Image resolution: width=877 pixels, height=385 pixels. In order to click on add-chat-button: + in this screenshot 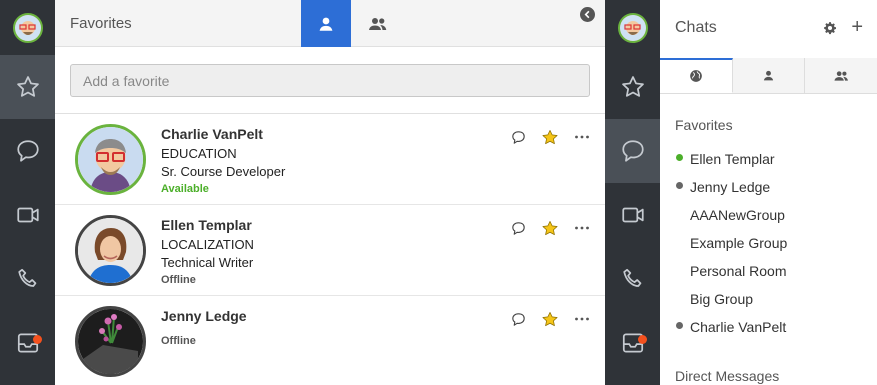, I will do `click(857, 27)`.